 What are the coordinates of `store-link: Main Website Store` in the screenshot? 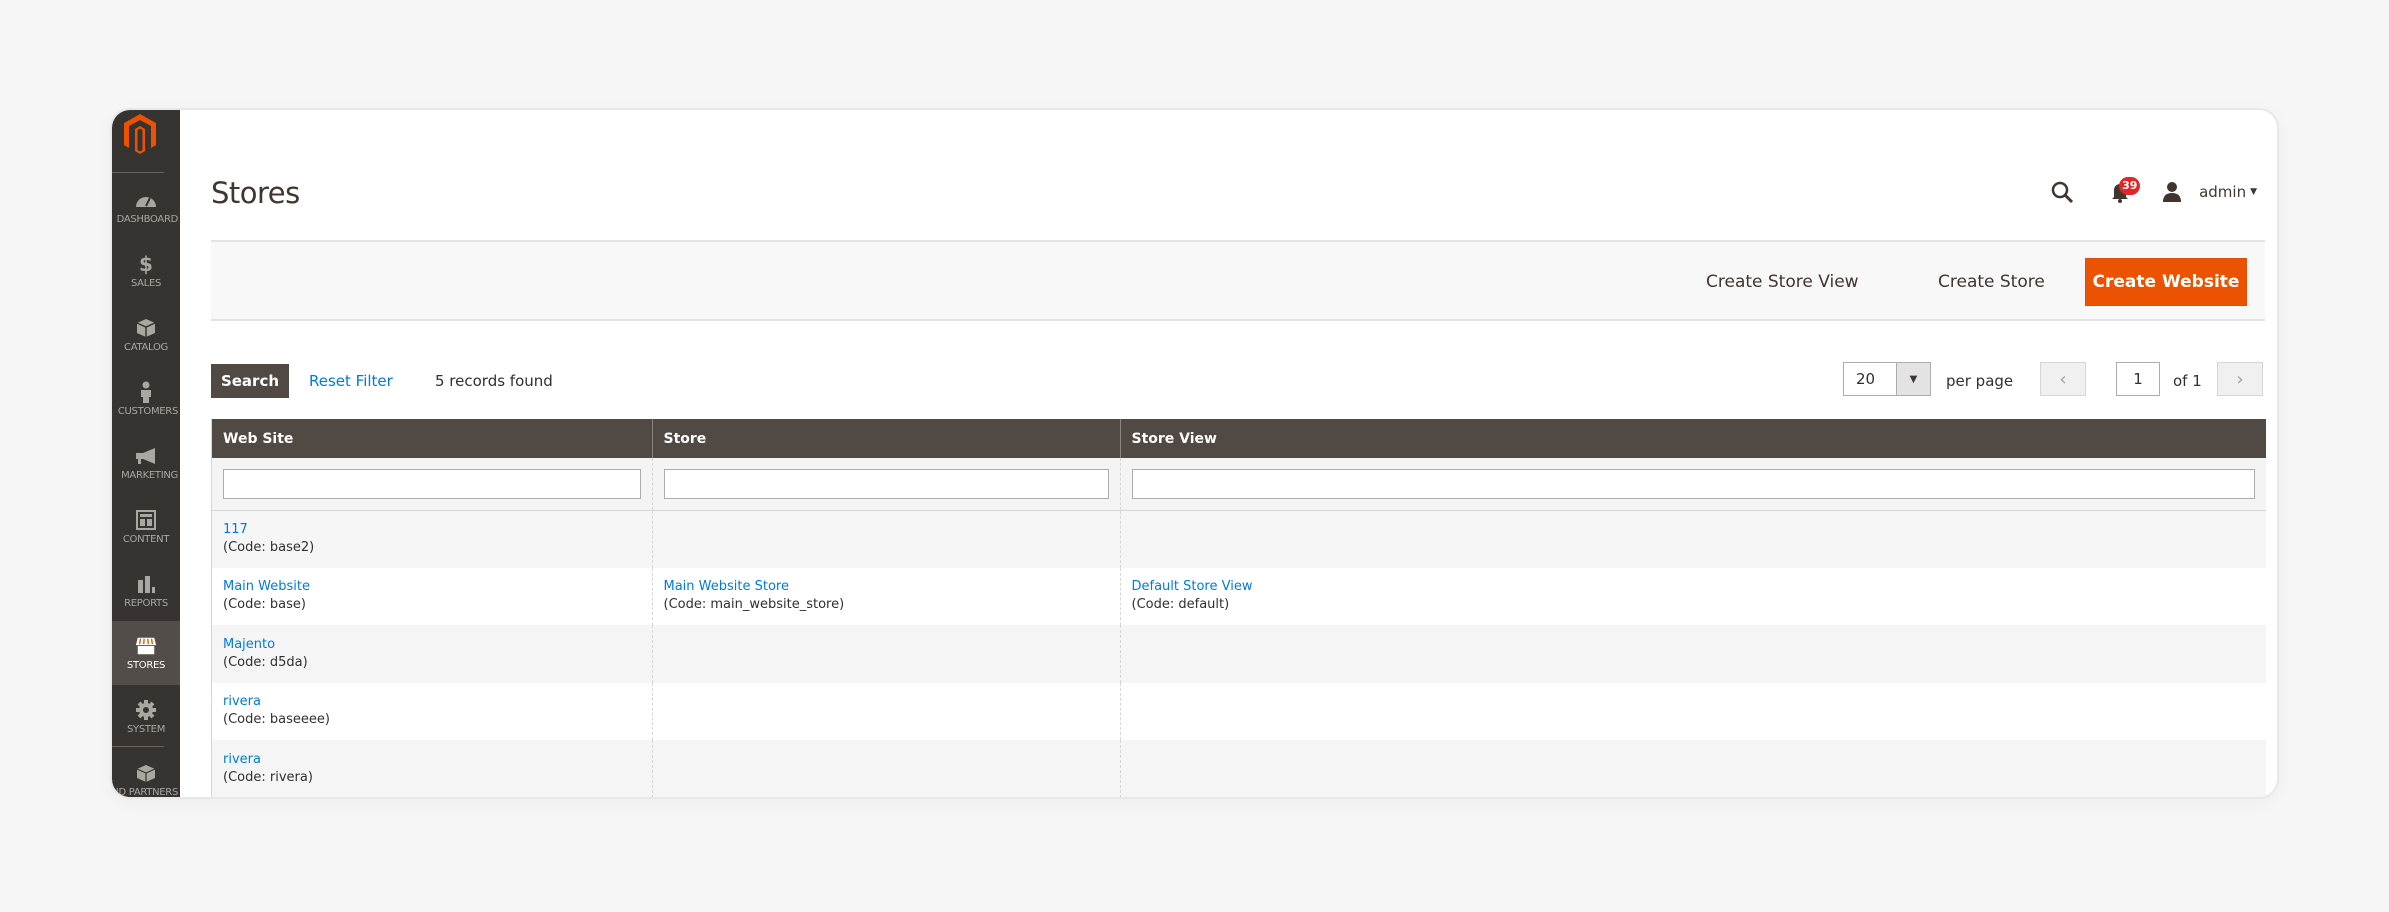 It's located at (886, 587).